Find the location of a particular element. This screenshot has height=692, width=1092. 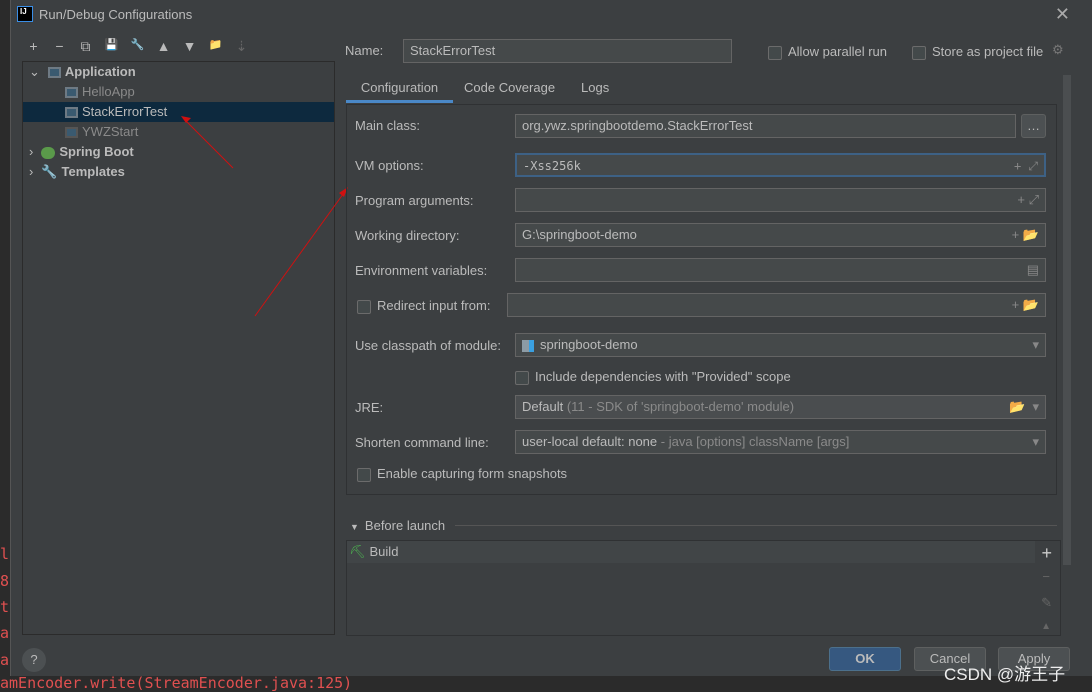

store-project-checkbox: Store as project file is located at coordinates (977, 52).